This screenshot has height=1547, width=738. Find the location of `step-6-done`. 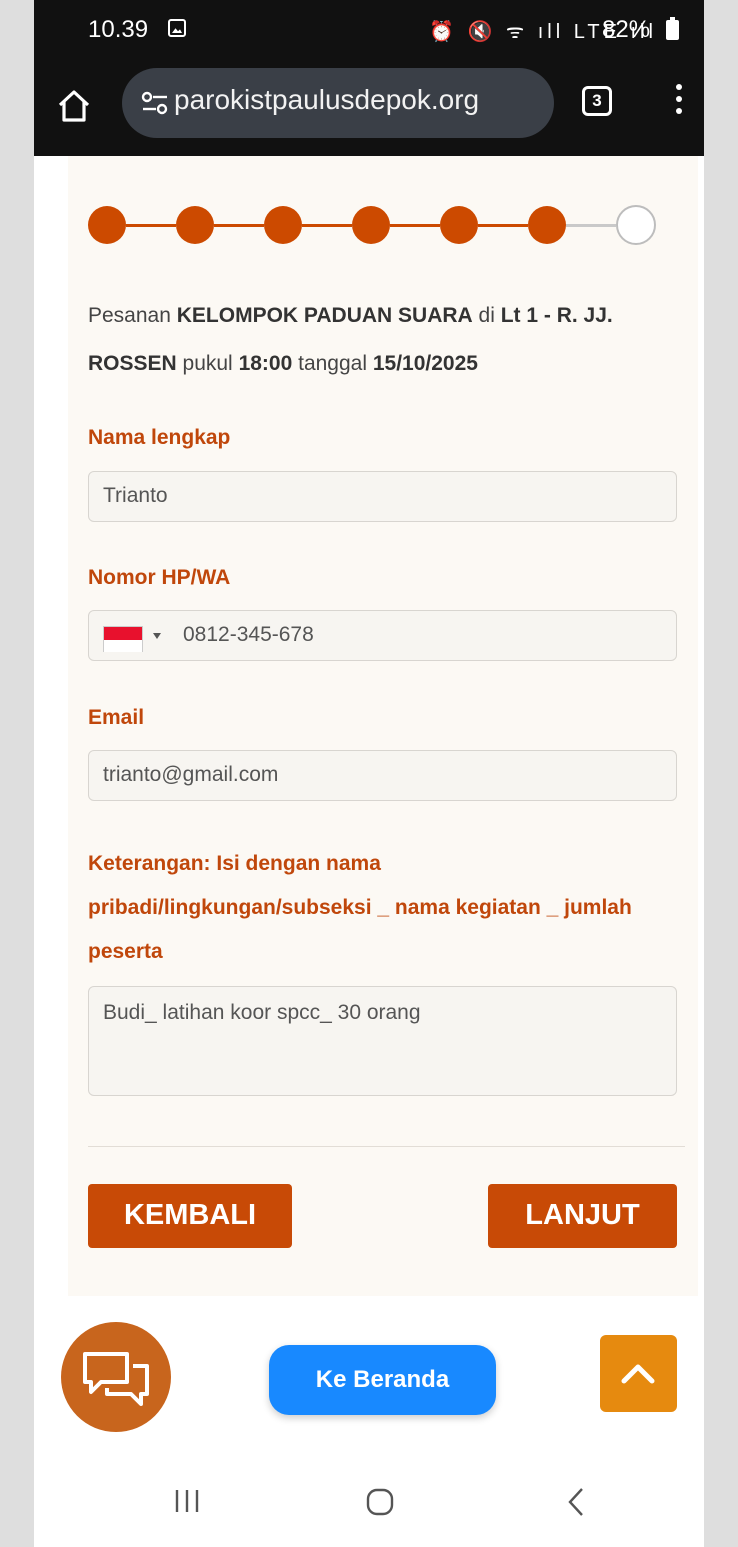

step-6-done is located at coordinates (547, 225).